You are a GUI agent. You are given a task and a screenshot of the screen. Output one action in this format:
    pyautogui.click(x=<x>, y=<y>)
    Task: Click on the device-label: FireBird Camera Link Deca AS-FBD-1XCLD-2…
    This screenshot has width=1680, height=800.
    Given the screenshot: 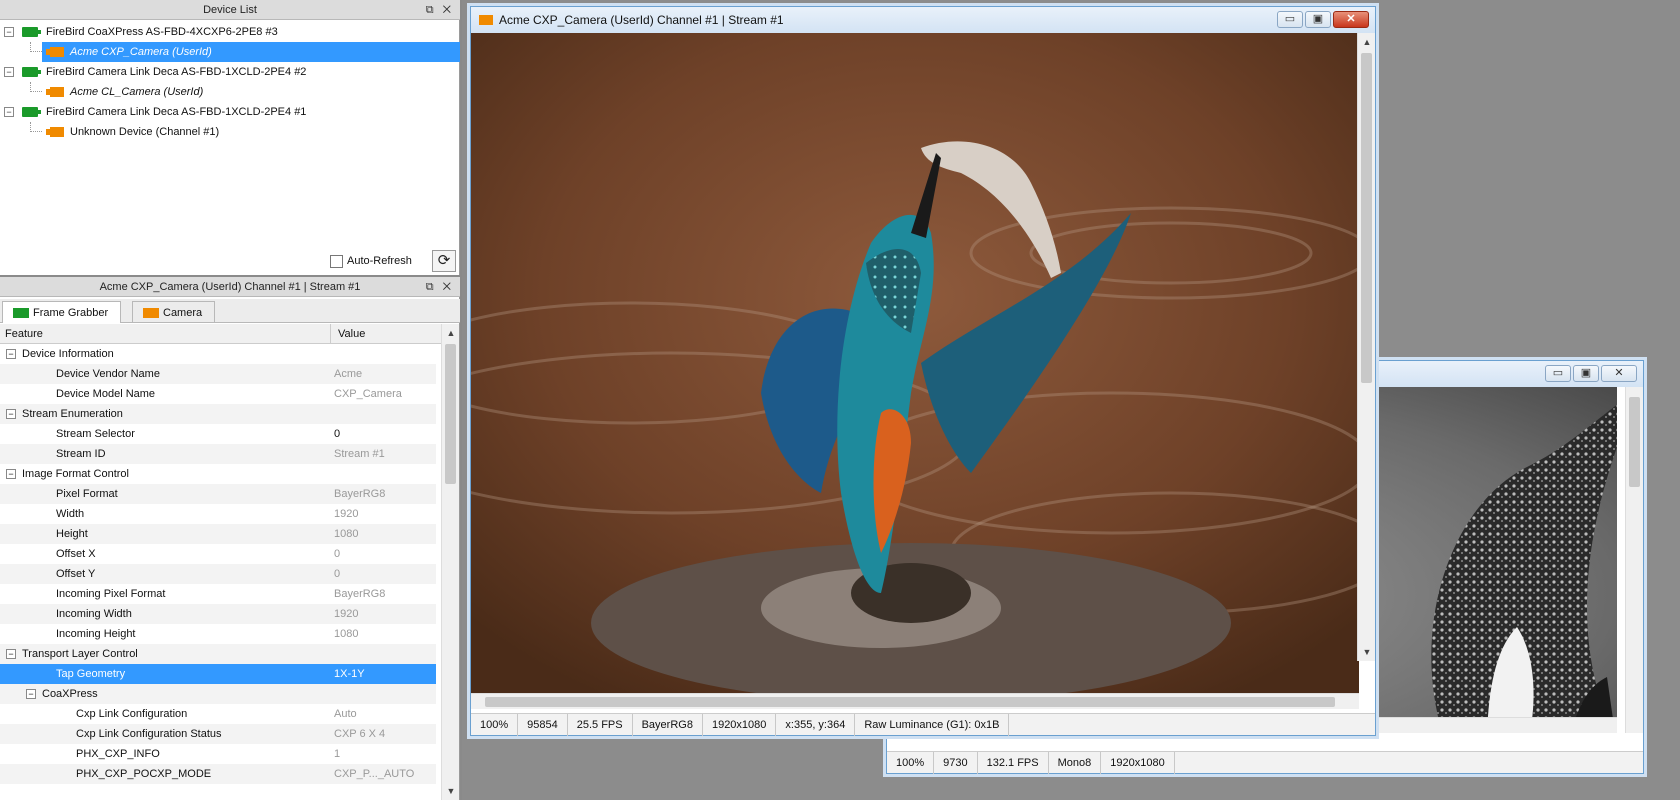 What is the action you would take?
    pyautogui.click(x=176, y=72)
    